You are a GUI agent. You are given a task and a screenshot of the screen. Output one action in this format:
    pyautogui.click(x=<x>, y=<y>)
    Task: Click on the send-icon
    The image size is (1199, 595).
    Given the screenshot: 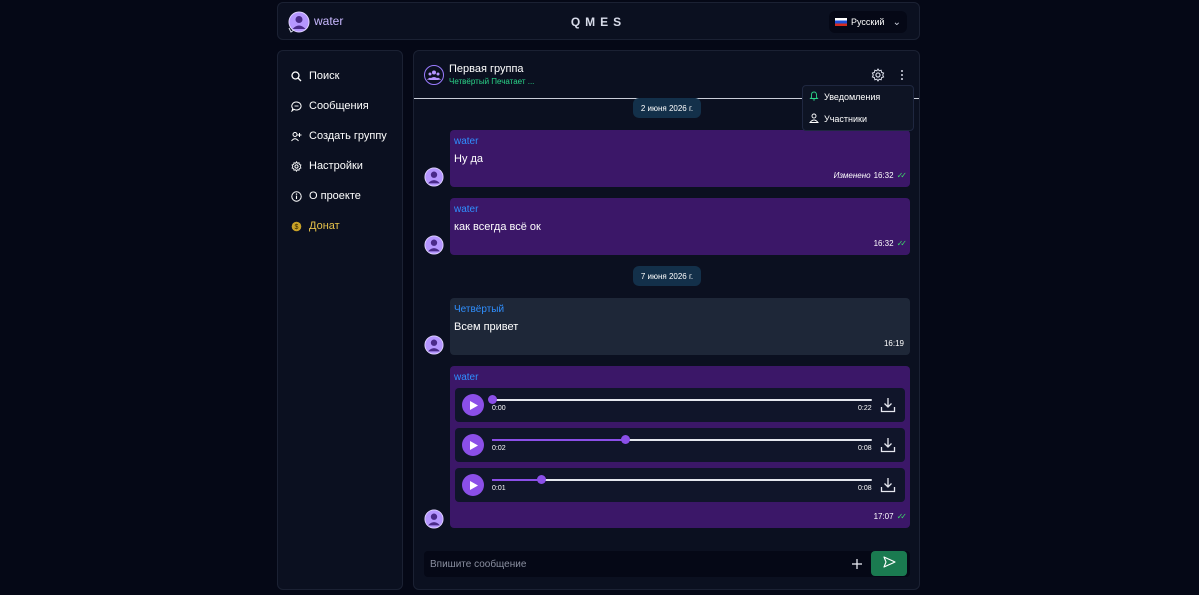 What is the action you would take?
    pyautogui.click(x=889, y=564)
    